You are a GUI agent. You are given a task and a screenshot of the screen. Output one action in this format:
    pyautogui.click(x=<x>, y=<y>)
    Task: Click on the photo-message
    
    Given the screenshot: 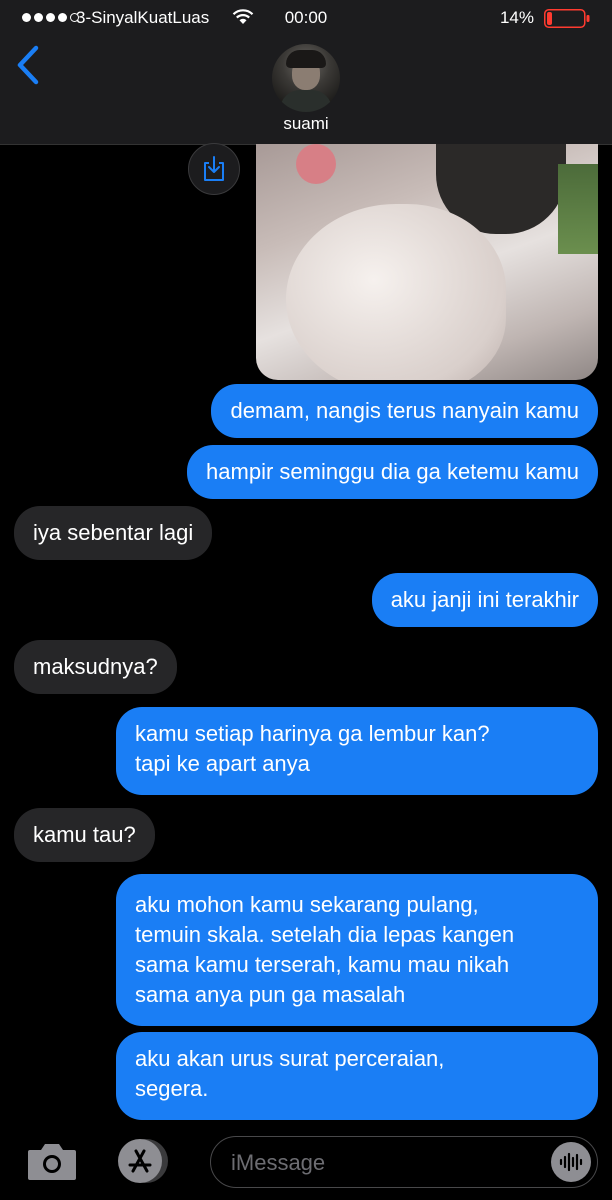 What is the action you would take?
    pyautogui.click(x=427, y=262)
    